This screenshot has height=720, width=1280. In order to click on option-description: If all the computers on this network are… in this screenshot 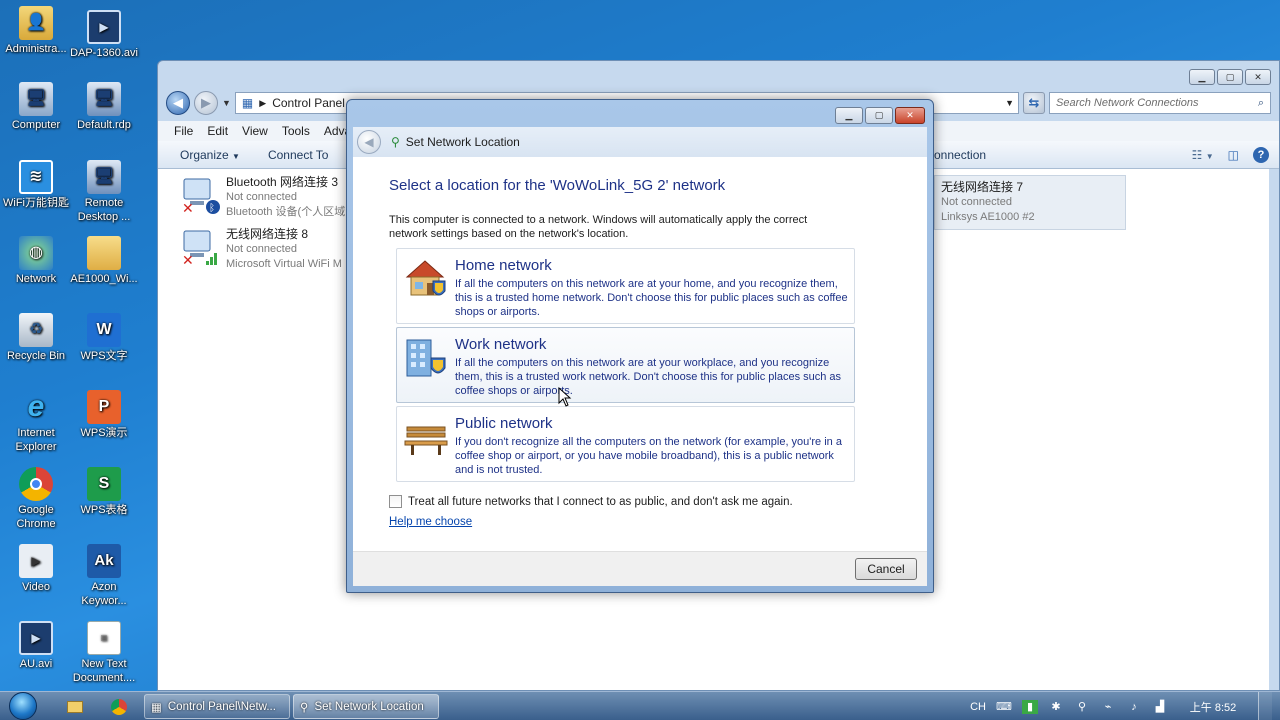, I will do `click(648, 377)`.